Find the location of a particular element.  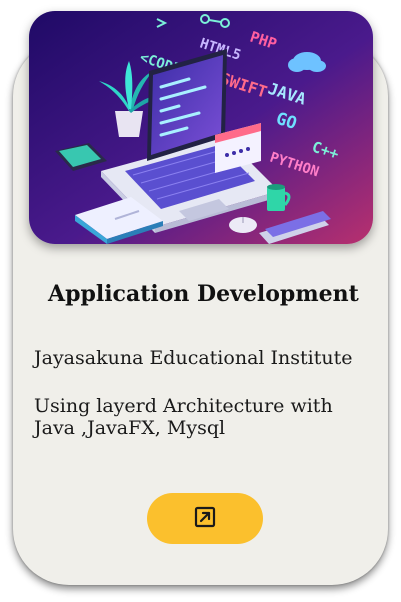

open-project-button is located at coordinates (205, 518).